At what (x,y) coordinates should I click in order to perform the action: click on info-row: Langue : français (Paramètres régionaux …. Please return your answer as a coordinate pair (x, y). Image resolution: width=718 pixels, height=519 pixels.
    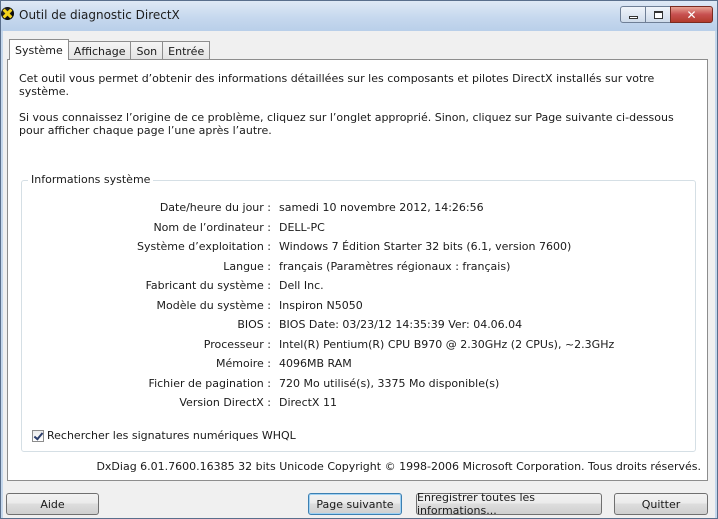
    Looking at the image, I should click on (358, 268).